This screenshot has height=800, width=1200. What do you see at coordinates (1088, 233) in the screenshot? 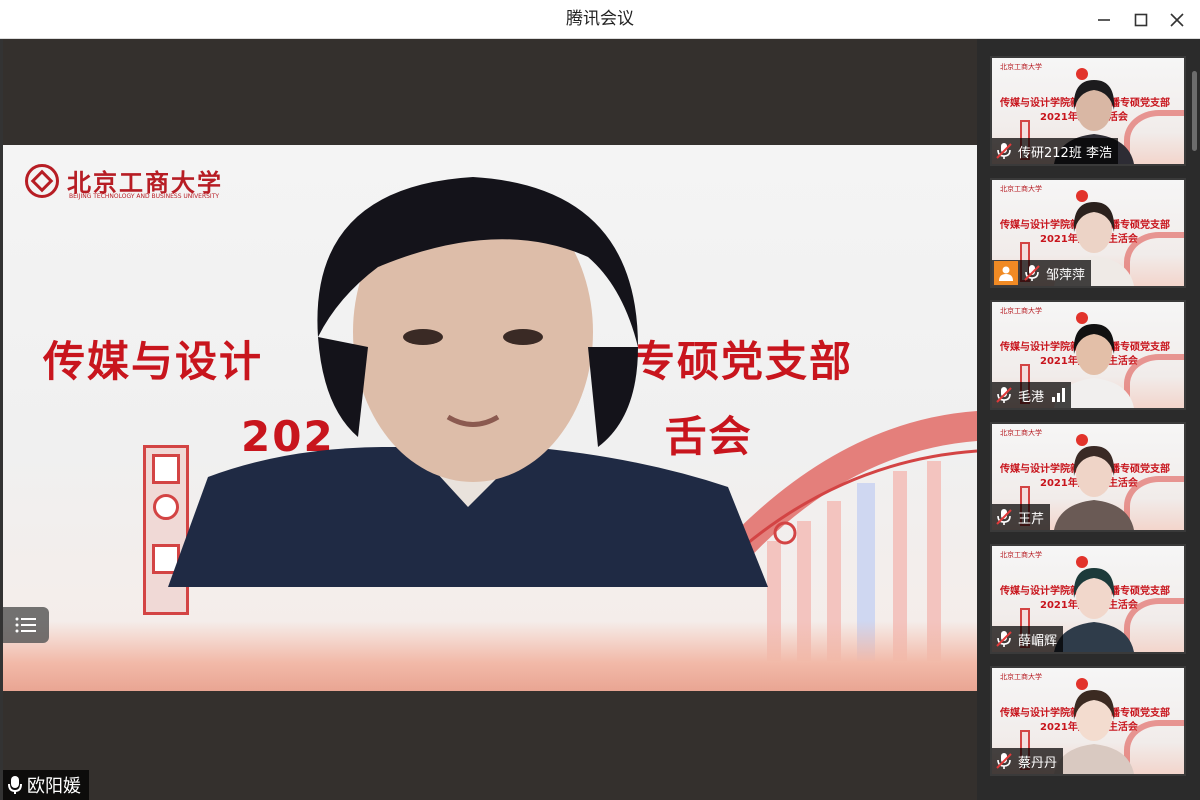
I see `participant-tile: 北京工商大学 传媒与设计学院新闻与传播专硕党支部 2021年度组织生活会 邹萍萍` at bounding box center [1088, 233].